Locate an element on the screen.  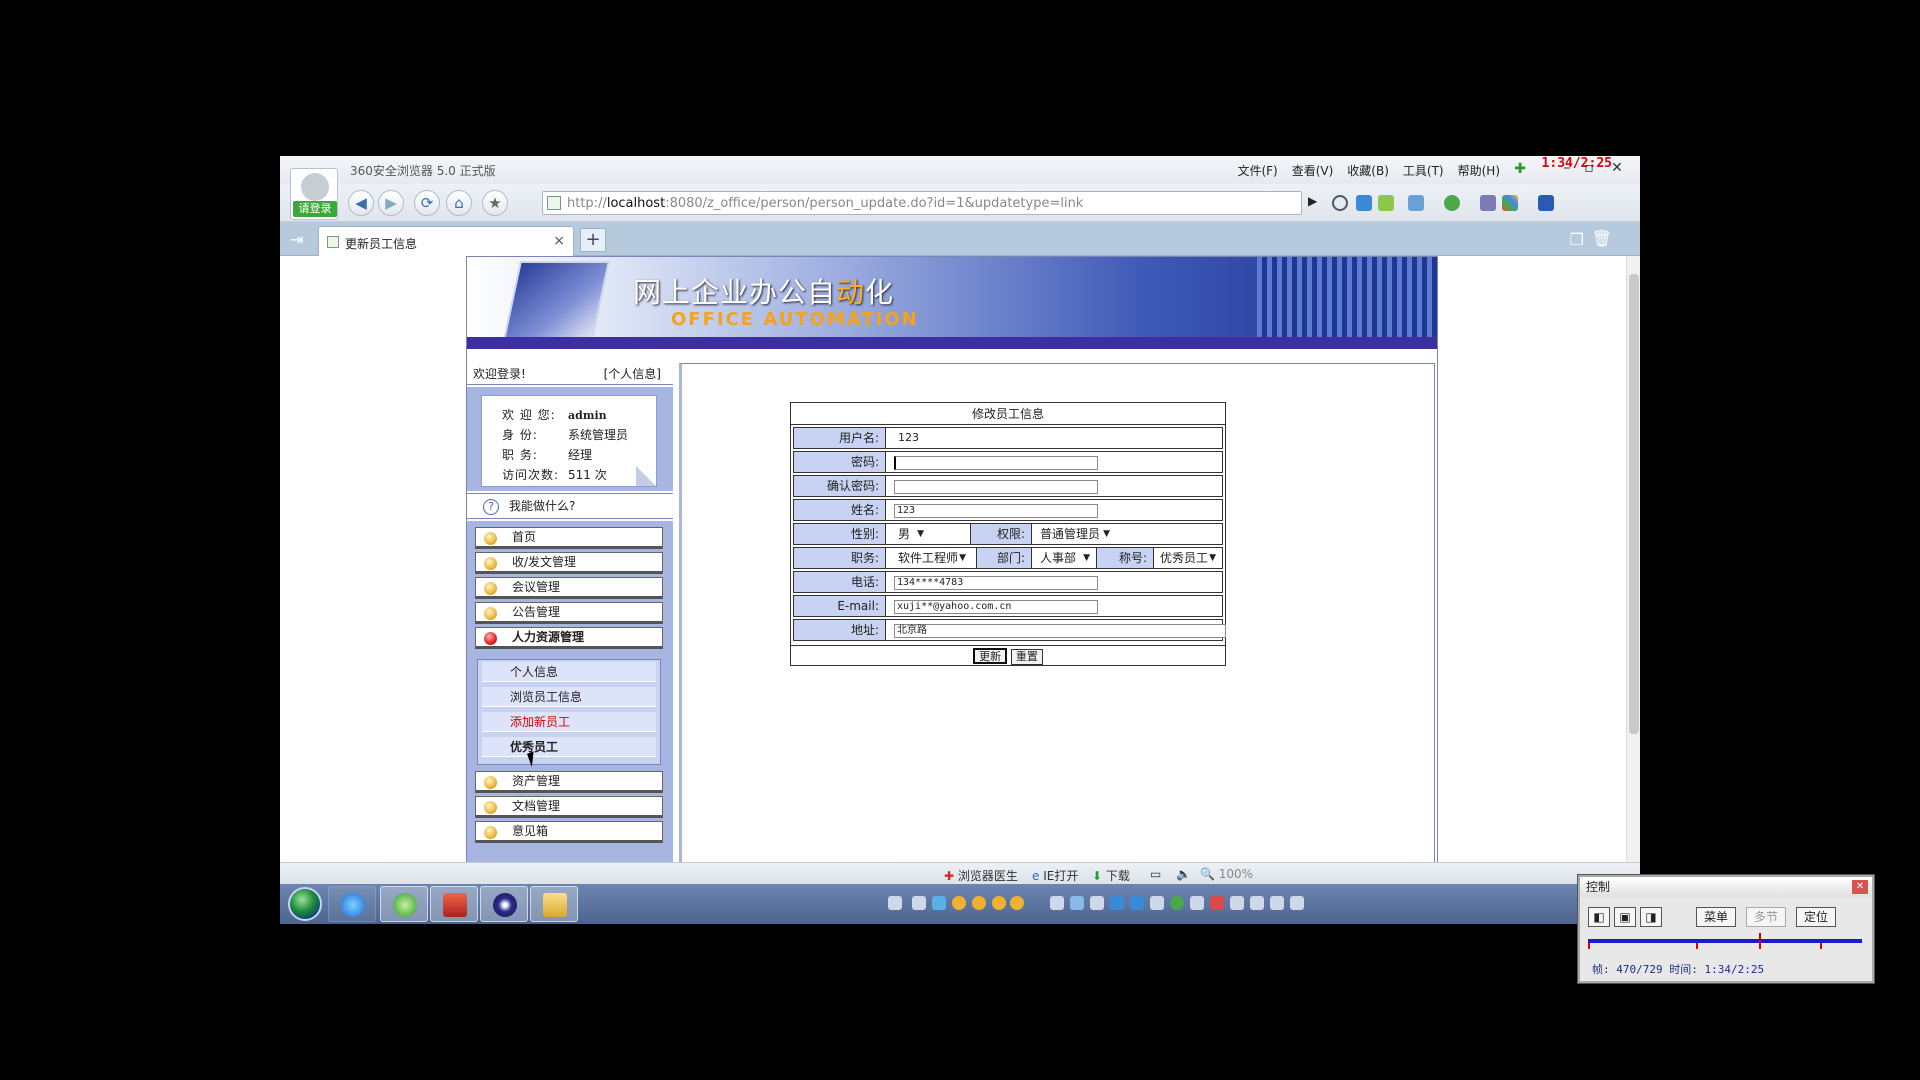
download-button: ⬇ 下载 is located at coordinates (1111, 875).